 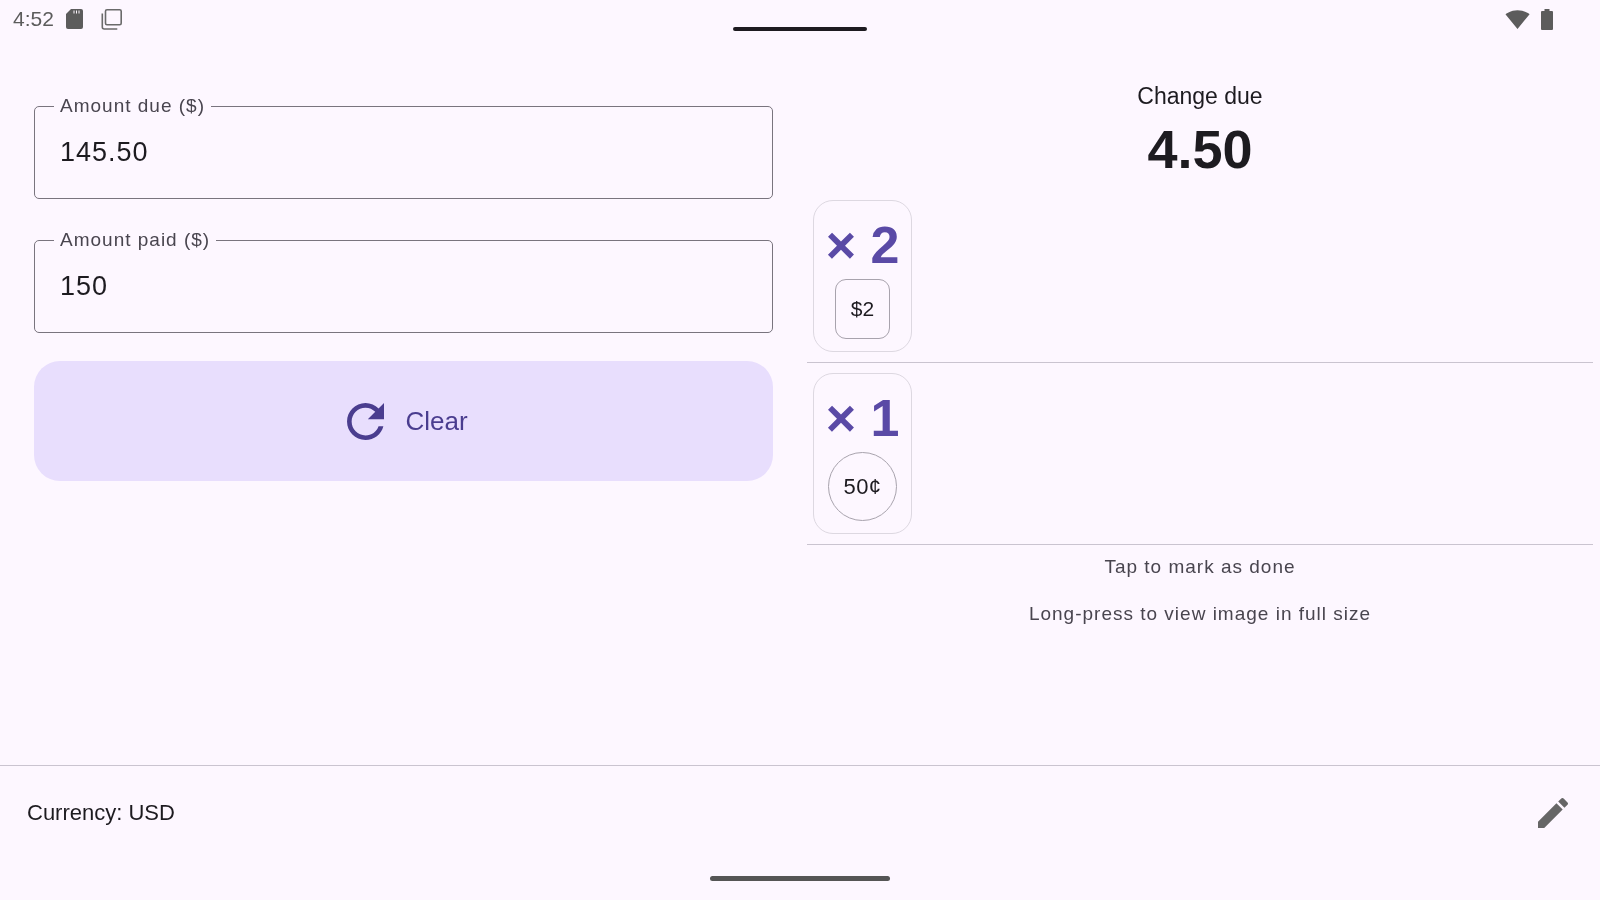 I want to click on banknote: $2, so click(x=862, y=309).